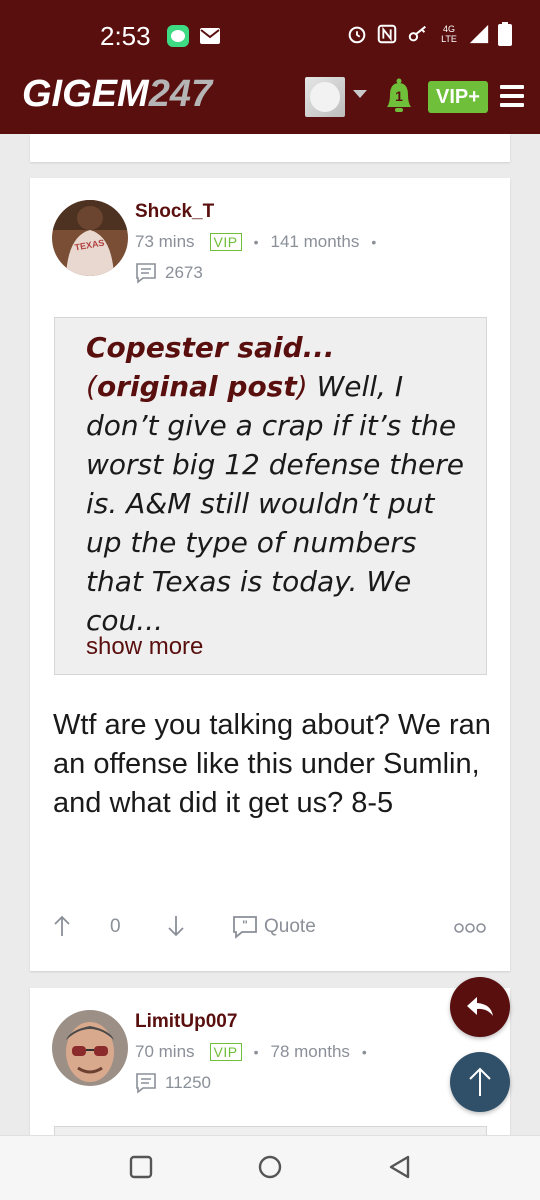 This screenshot has height=1200, width=540. What do you see at coordinates (360, 94) in the screenshot?
I see `chevron-down-icon` at bounding box center [360, 94].